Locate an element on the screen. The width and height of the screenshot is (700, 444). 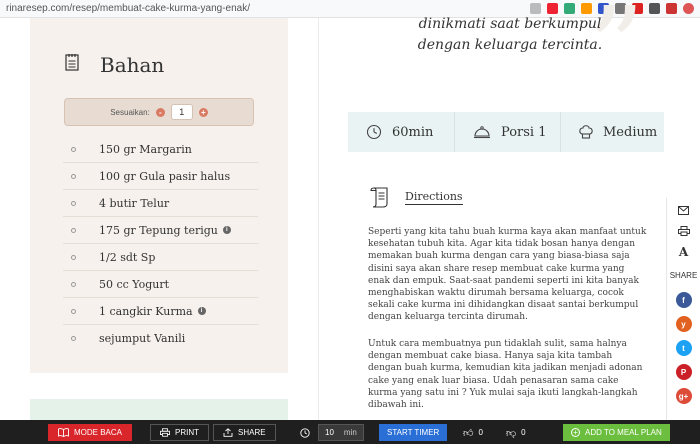
ingredient-item: 50 cc Yogurt is located at coordinates (160, 284).